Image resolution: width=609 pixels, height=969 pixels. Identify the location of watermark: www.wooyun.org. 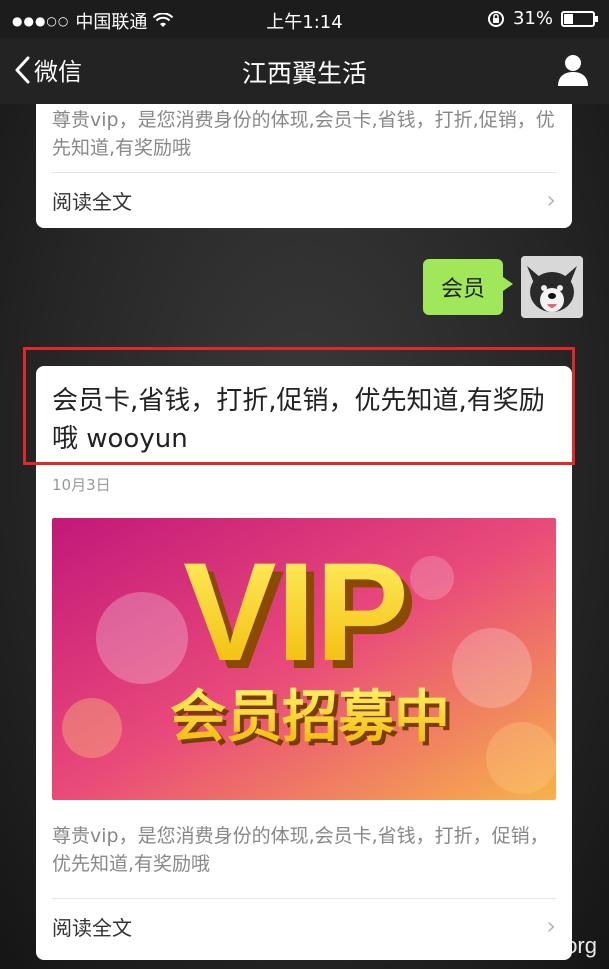
(513, 945).